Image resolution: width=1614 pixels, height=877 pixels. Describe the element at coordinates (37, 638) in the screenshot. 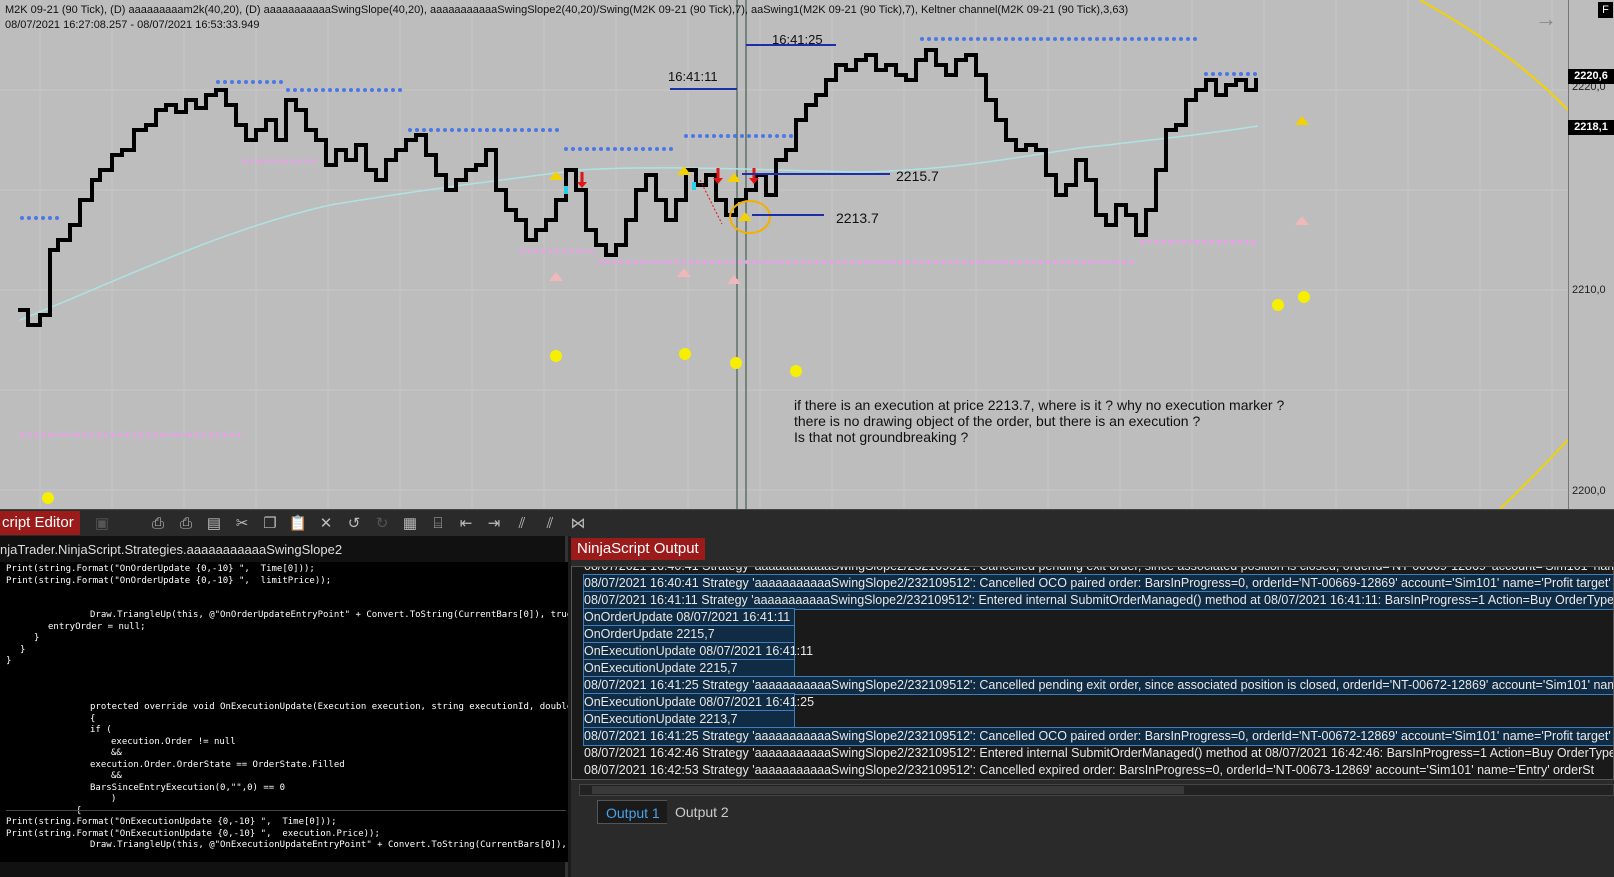

I see `code-line: }` at that location.